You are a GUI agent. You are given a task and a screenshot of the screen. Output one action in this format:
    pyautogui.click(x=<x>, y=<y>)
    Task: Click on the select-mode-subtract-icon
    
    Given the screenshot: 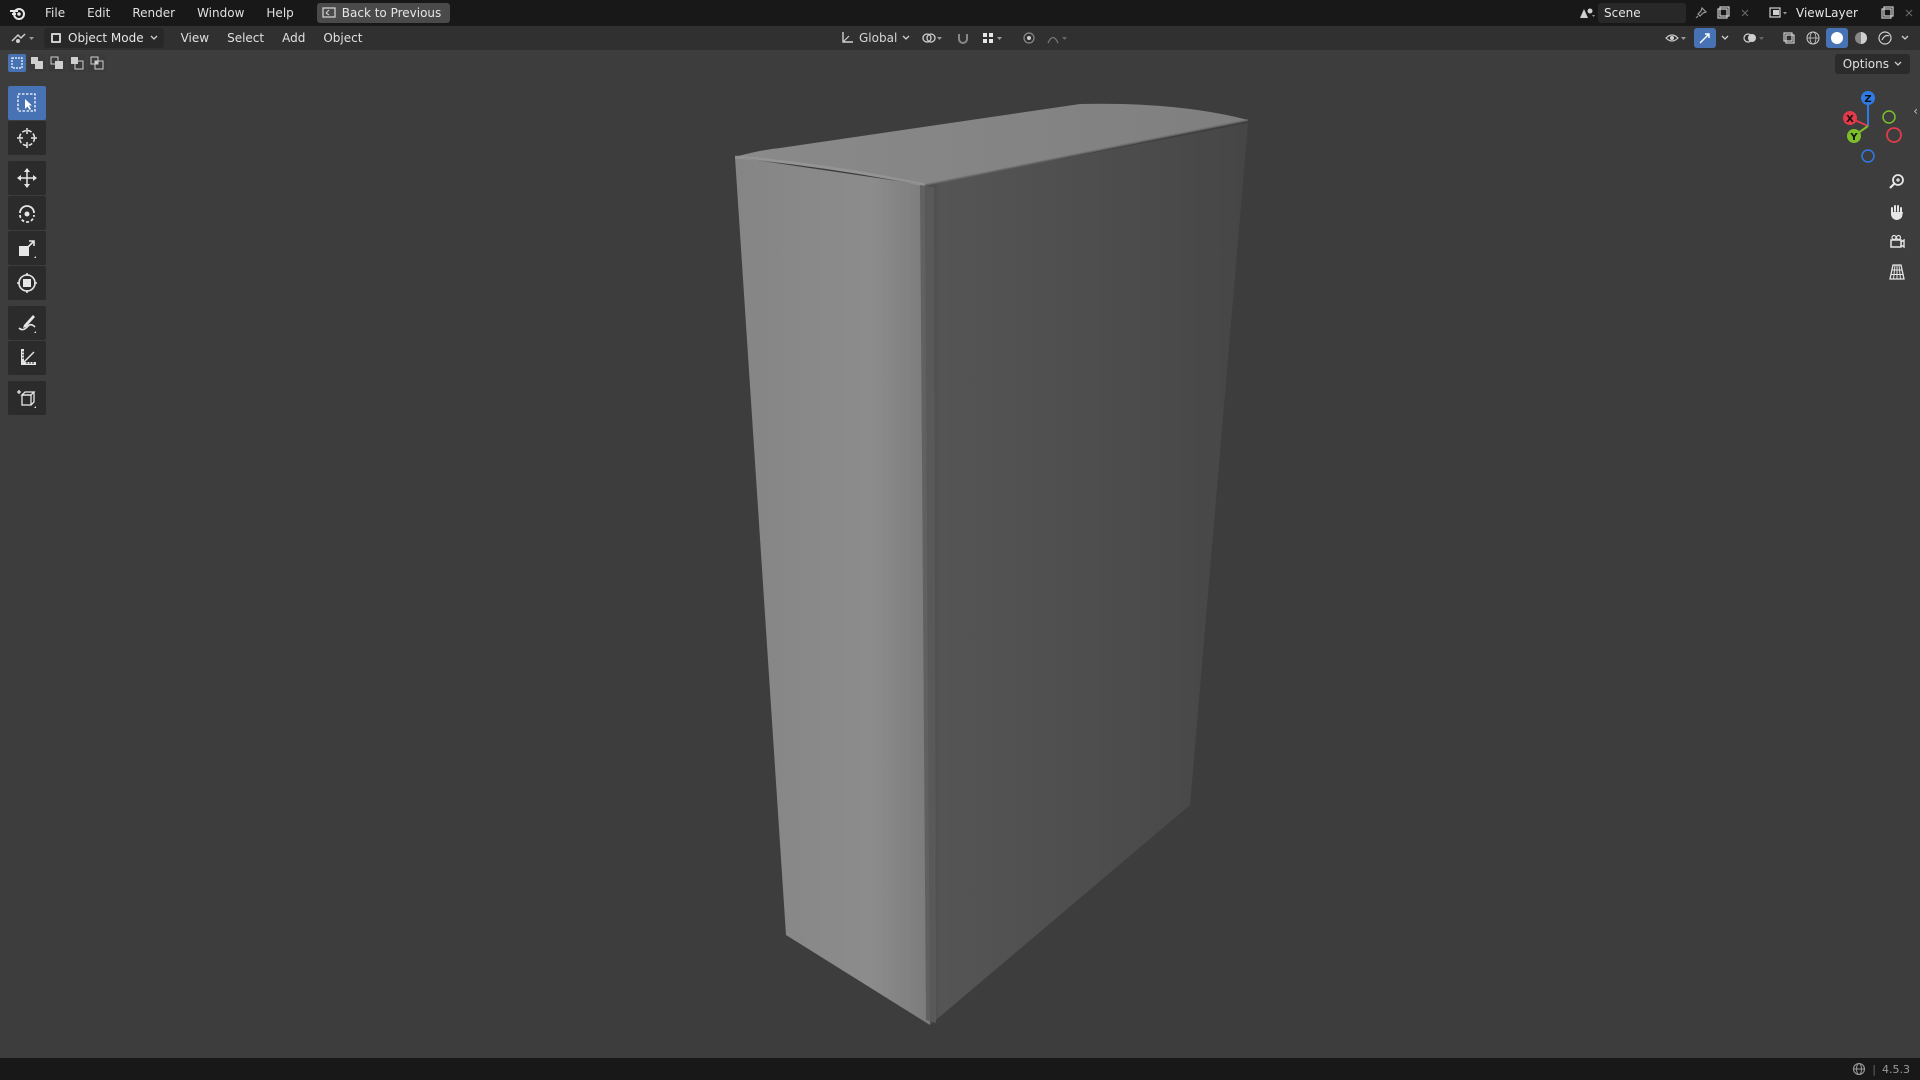 What is the action you would take?
    pyautogui.click(x=57, y=63)
    